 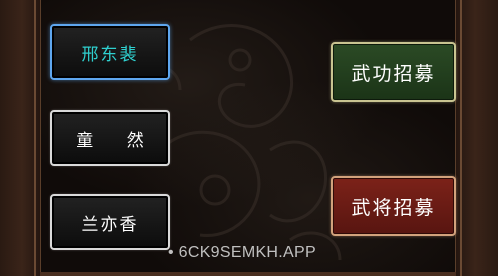 I want to click on name-option-2-button: 童 然, so click(x=110, y=138).